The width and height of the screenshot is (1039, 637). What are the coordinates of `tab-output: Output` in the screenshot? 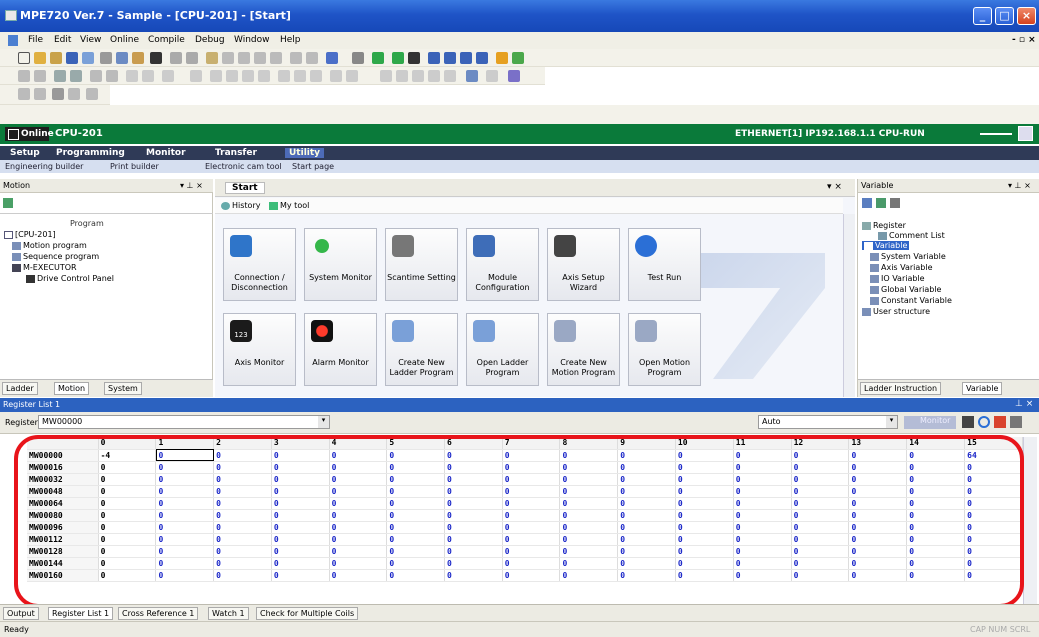 It's located at (21, 613).